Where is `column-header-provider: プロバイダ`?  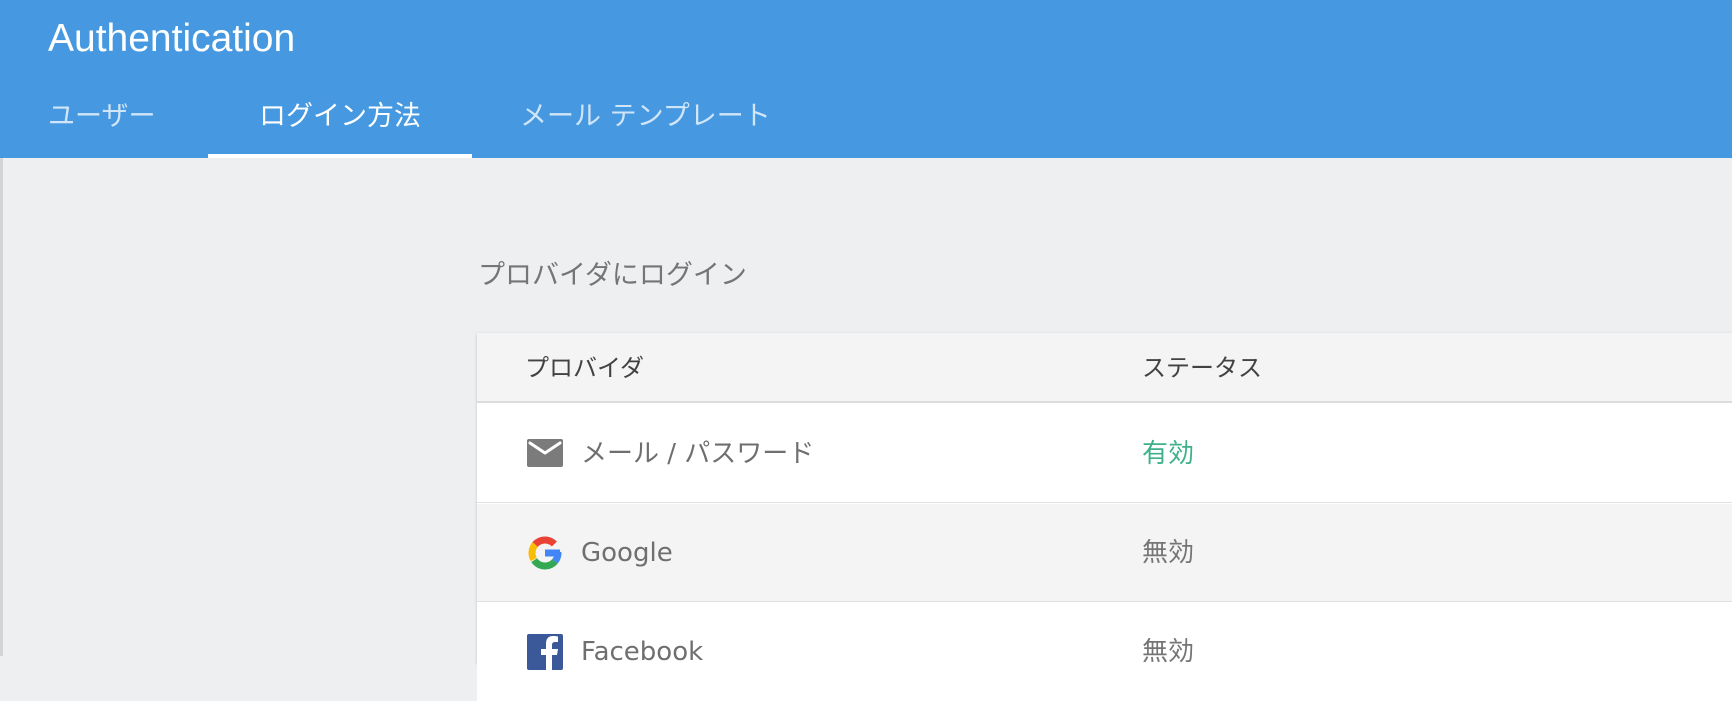
column-header-provider: プロバイダ is located at coordinates (585, 368).